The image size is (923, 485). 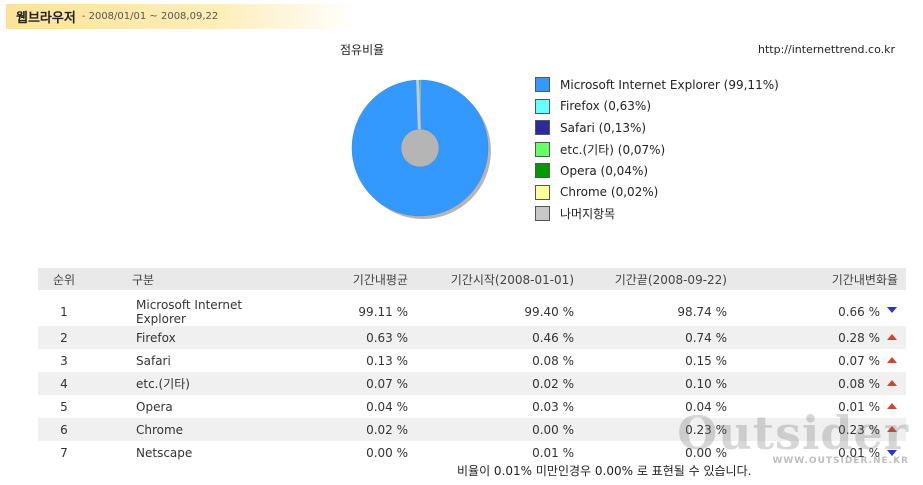 I want to click on table-row: 4 etc.(기타) 0.07 % 0.02 % 0.10 % 0.08 %, so click(x=472, y=383).